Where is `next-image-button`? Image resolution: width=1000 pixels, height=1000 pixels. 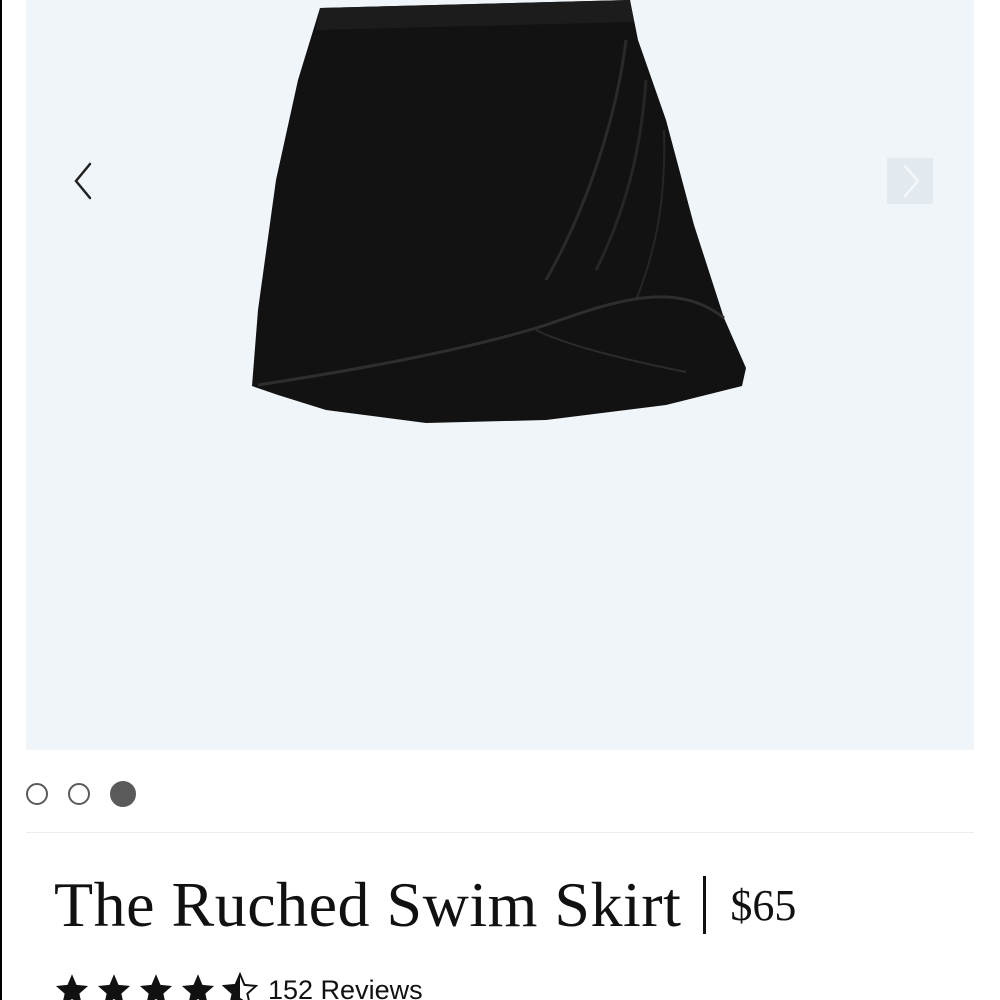 next-image-button is located at coordinates (910, 181).